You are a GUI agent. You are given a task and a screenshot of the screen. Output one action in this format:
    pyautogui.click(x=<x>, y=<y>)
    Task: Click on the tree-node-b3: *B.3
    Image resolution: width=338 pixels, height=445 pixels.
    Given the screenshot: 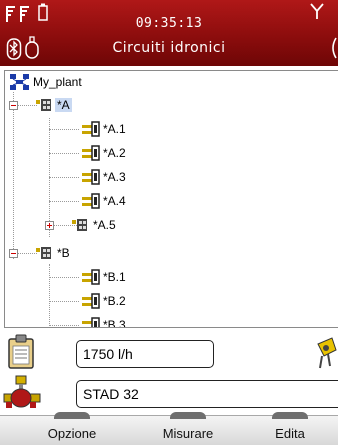 What is the action you would take?
    pyautogui.click(x=104, y=321)
    